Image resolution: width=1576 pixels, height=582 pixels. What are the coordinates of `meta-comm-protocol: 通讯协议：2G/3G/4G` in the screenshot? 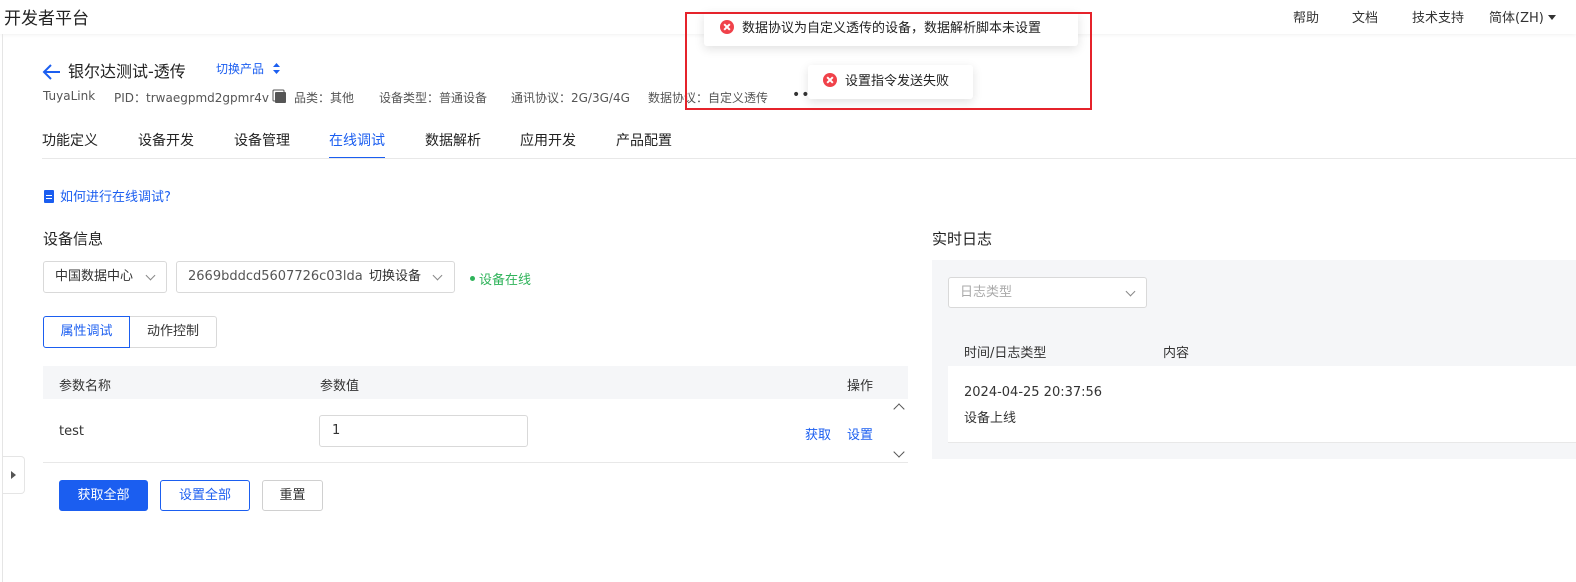 It's located at (570, 98).